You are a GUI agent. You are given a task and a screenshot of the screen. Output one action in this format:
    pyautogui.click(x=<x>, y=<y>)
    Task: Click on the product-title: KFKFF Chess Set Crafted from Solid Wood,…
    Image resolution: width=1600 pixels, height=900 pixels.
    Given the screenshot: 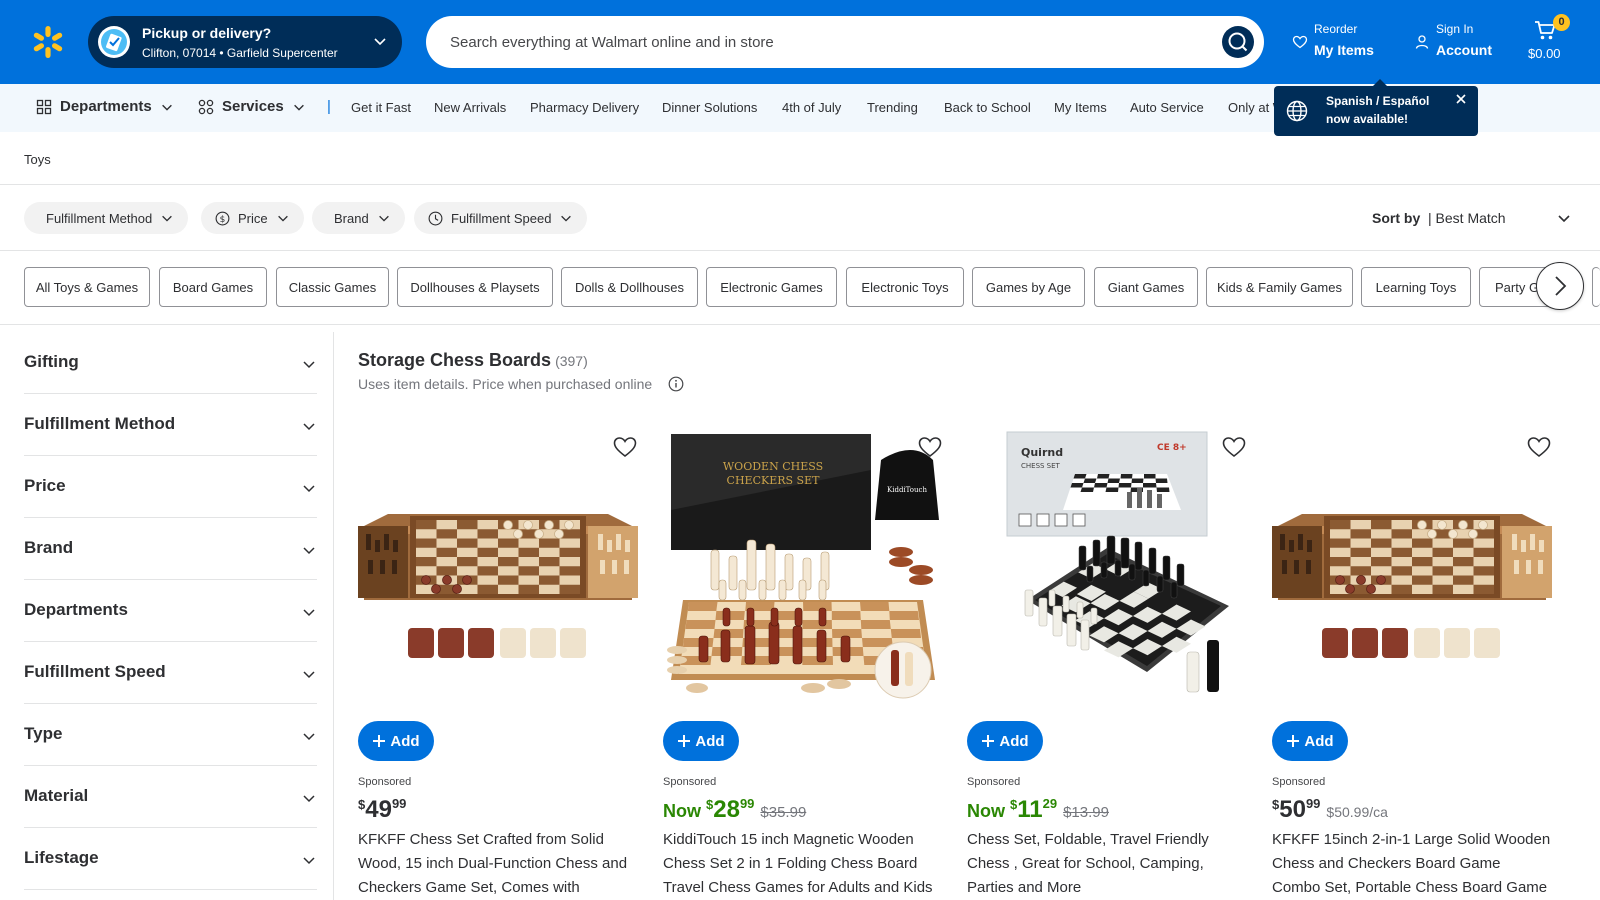 What is the action you would take?
    pyautogui.click(x=498, y=864)
    